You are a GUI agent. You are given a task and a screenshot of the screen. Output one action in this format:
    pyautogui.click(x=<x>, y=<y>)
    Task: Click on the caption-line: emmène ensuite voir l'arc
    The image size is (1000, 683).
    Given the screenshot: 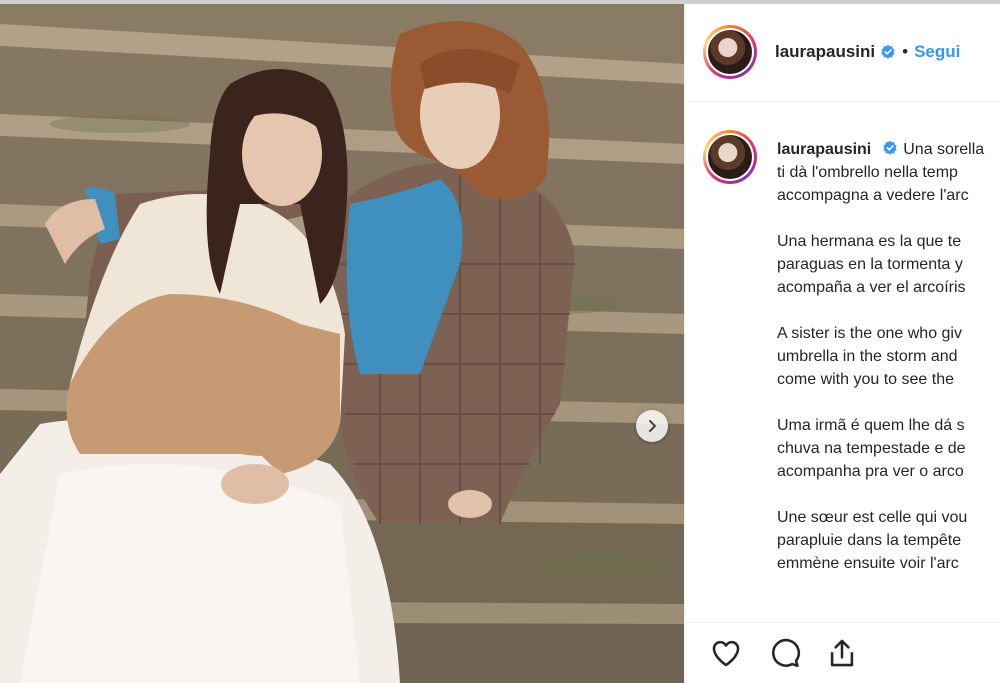 What is the action you would take?
    pyautogui.click(x=868, y=563)
    